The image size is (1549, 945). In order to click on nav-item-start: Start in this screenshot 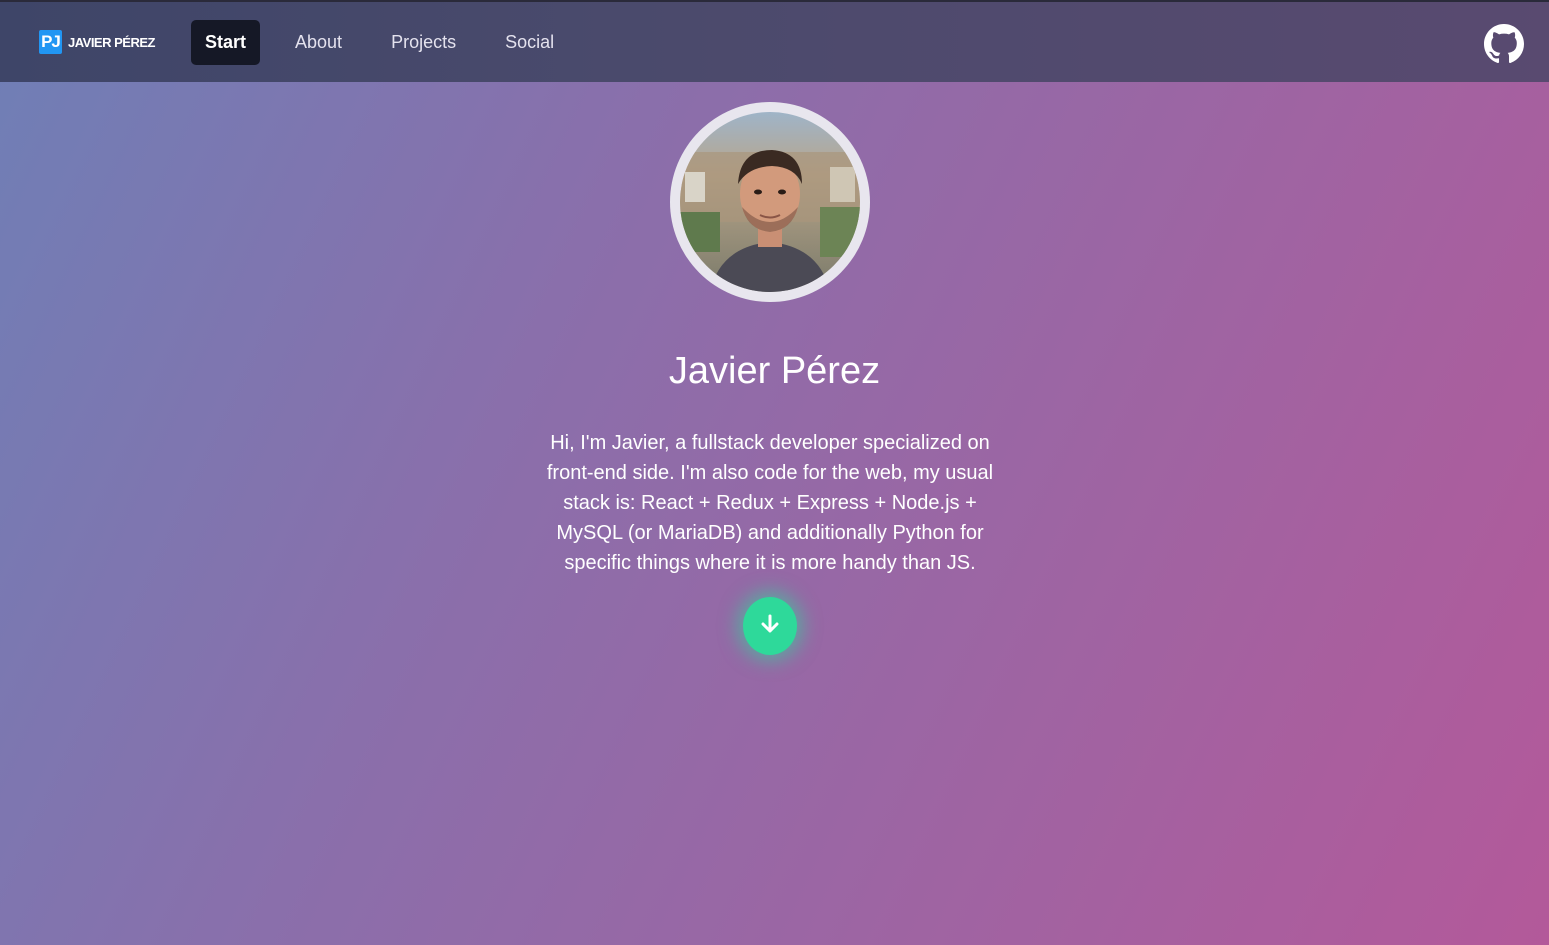, I will do `click(226, 42)`.